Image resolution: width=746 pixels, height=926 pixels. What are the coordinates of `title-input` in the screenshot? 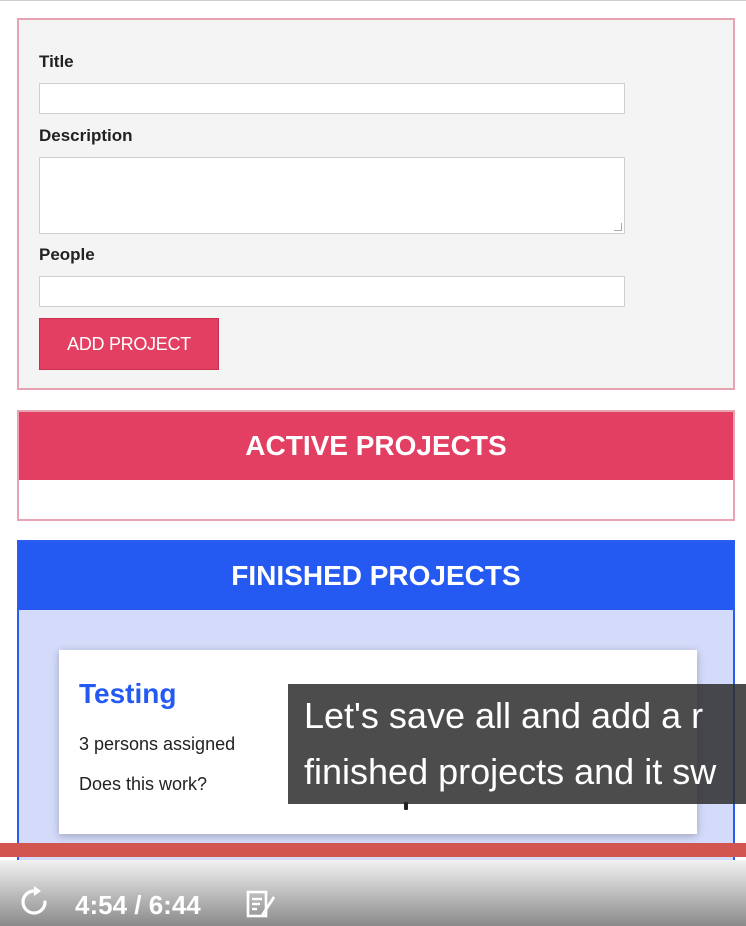 It's located at (332, 98).